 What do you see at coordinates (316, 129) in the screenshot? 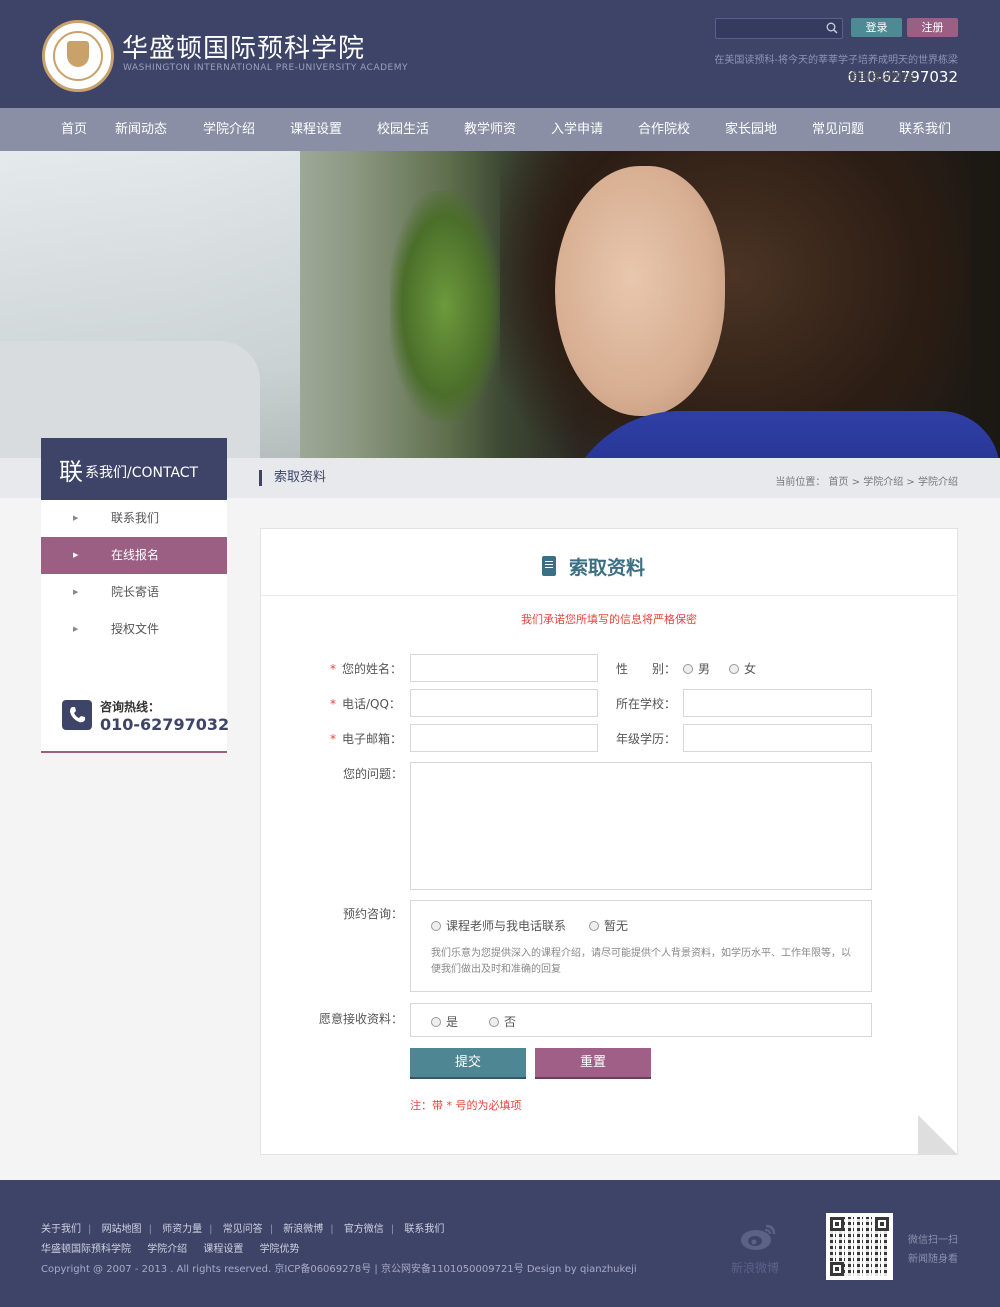
I see `nav-item-courses: 课程设置` at bounding box center [316, 129].